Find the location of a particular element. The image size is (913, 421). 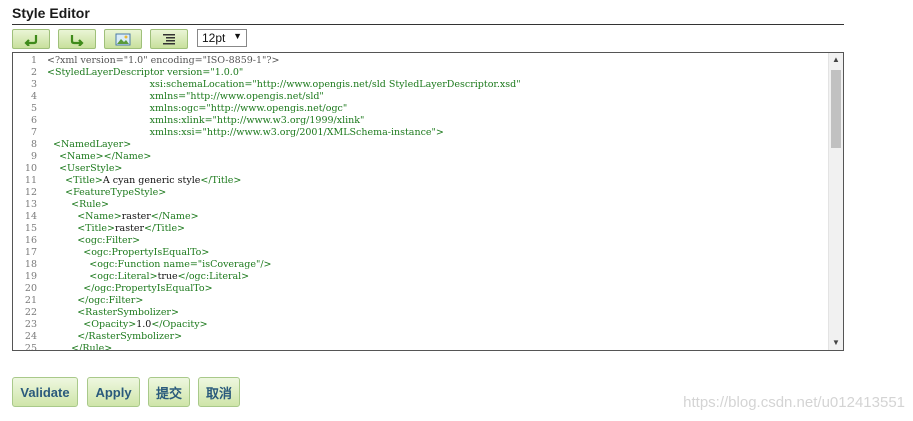

code-token: <StyledLayerDescriptor version="1.0.0" is located at coordinates (145, 72).